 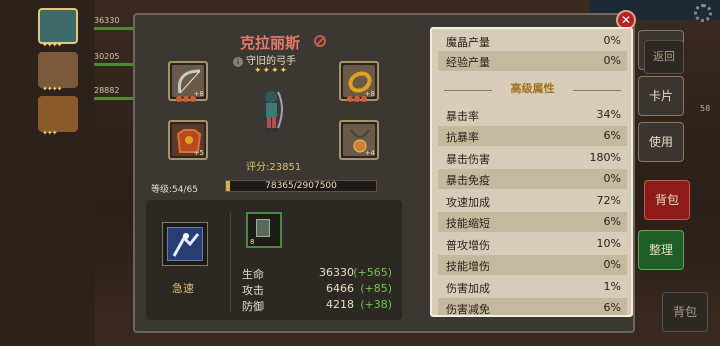 What do you see at coordinates (270, 43) in the screenshot?
I see `hero-name: 克拉丽斯` at bounding box center [270, 43].